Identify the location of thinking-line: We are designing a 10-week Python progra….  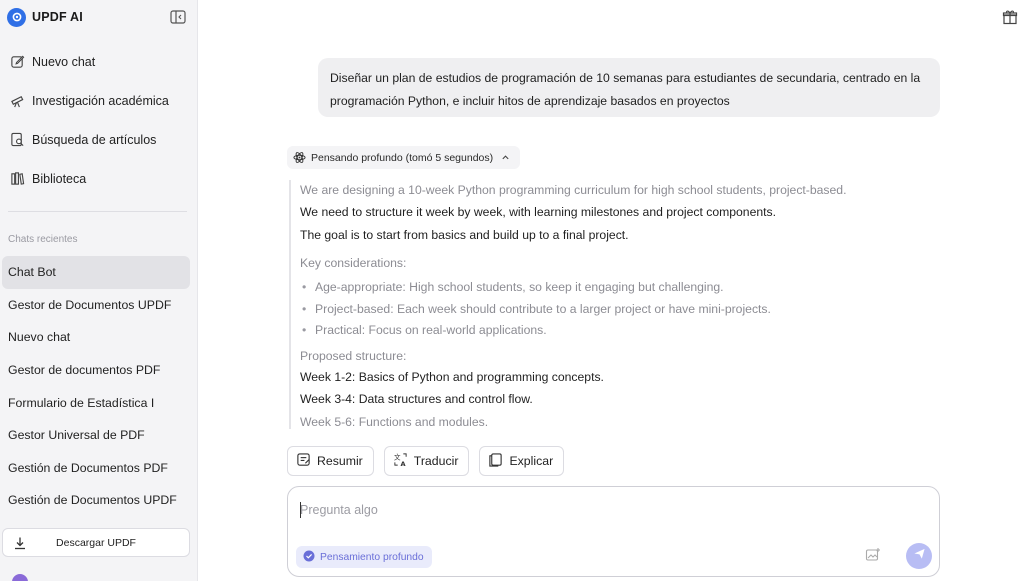
(573, 190).